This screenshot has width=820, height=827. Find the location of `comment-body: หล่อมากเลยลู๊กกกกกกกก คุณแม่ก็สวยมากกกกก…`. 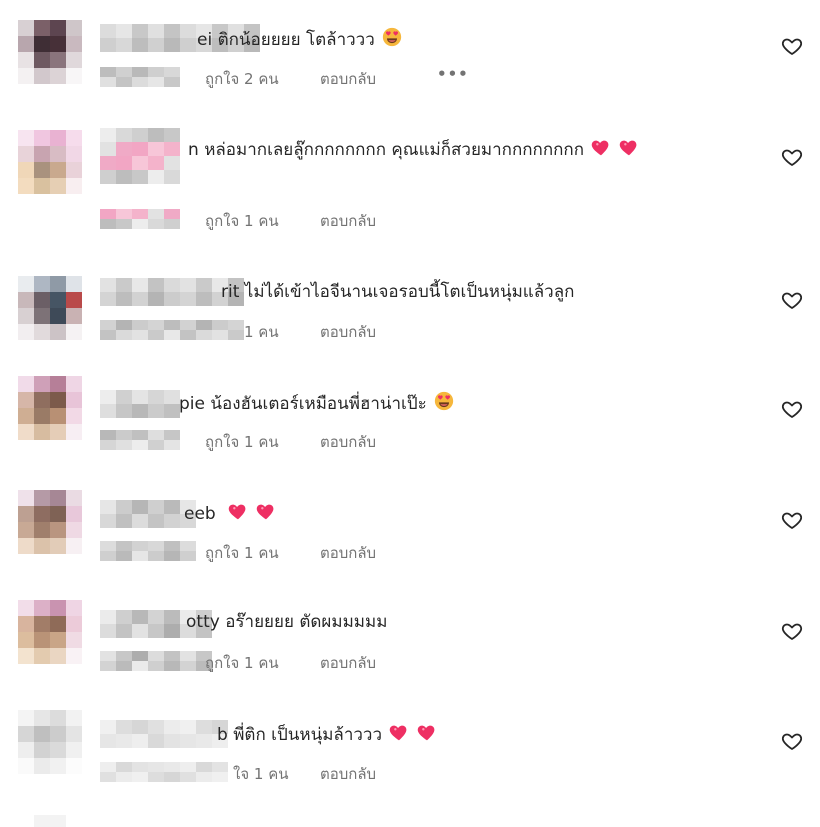

comment-body: หล่อมากเลยลู๊กกกกกกกก คุณแม่ก็สวยมากกกกก… is located at coordinates (394, 150).